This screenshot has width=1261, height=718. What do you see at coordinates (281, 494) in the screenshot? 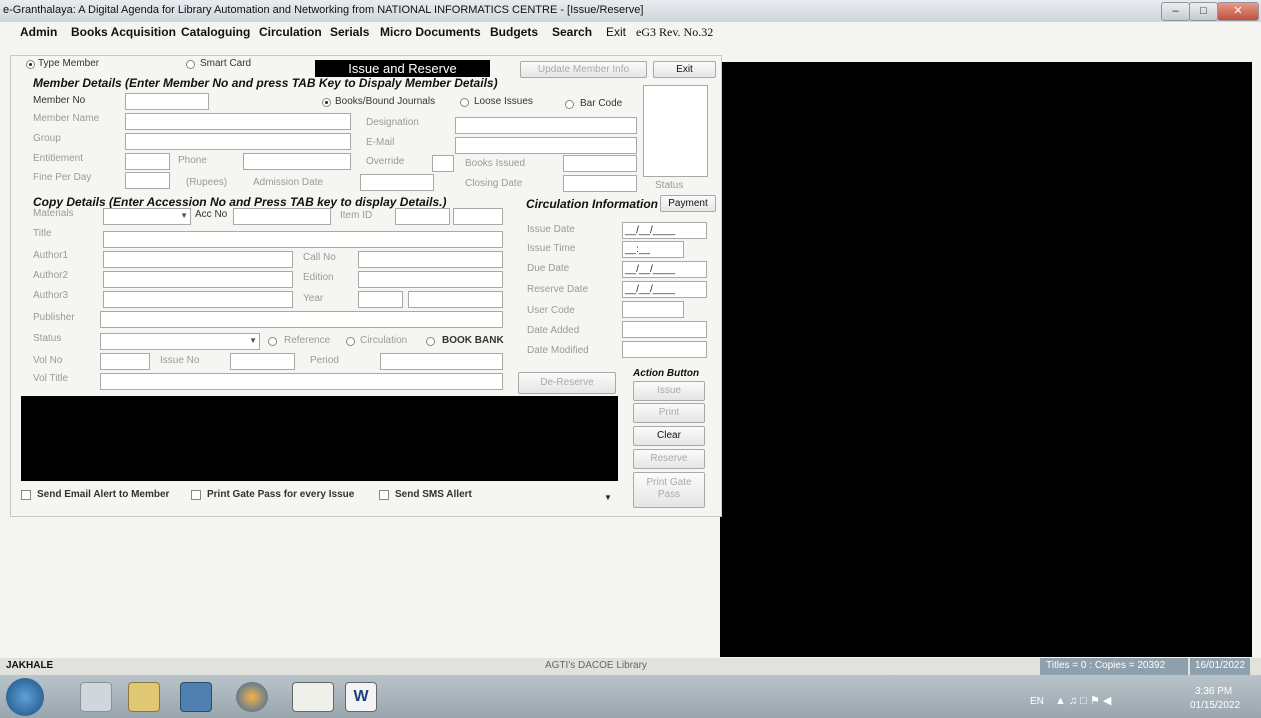
I see `print-gate-pass-label: Print Gate Pass for every Issue` at bounding box center [281, 494].